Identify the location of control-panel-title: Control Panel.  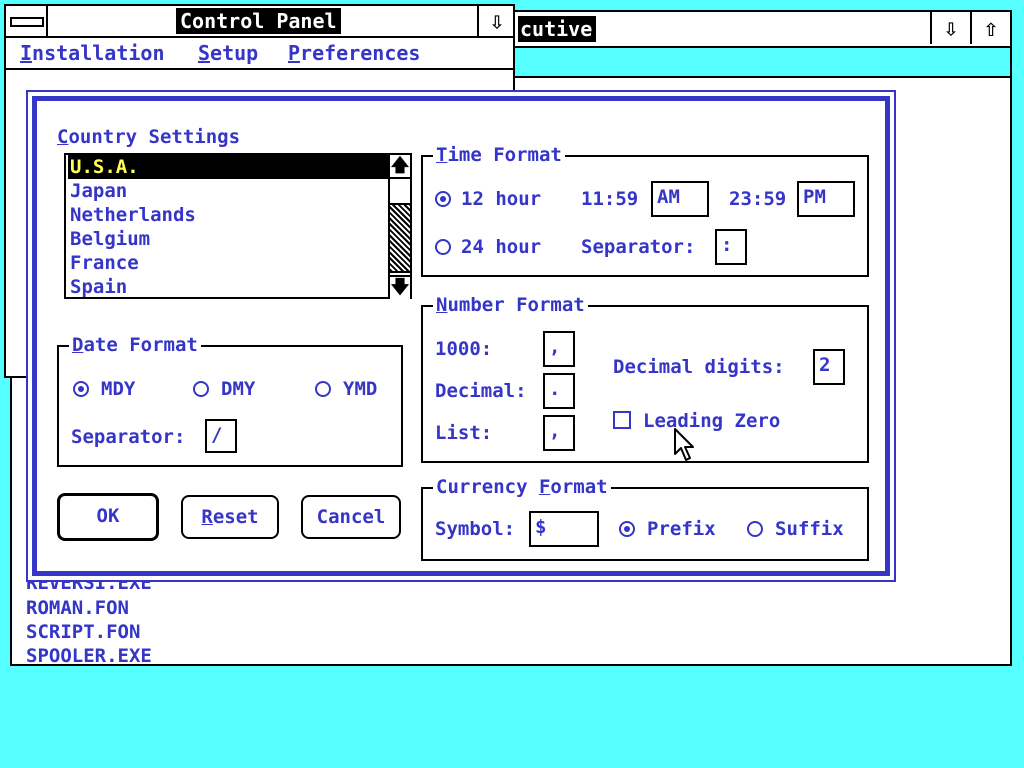
(258, 21).